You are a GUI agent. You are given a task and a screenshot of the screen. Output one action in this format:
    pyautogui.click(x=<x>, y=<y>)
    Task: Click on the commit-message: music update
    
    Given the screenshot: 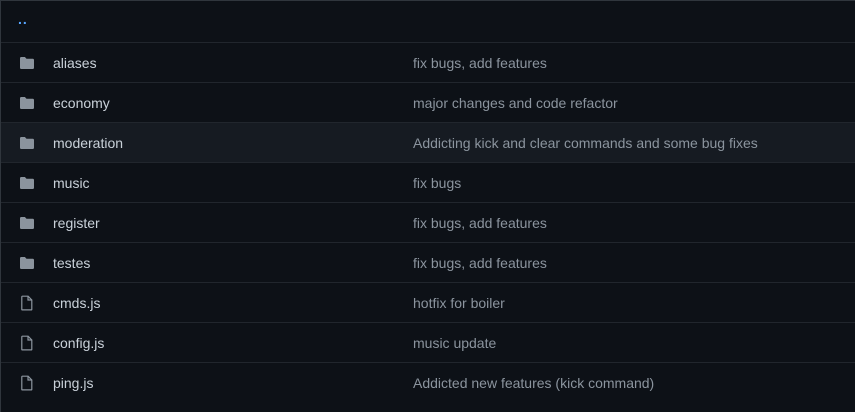 What is the action you would take?
    pyautogui.click(x=454, y=343)
    